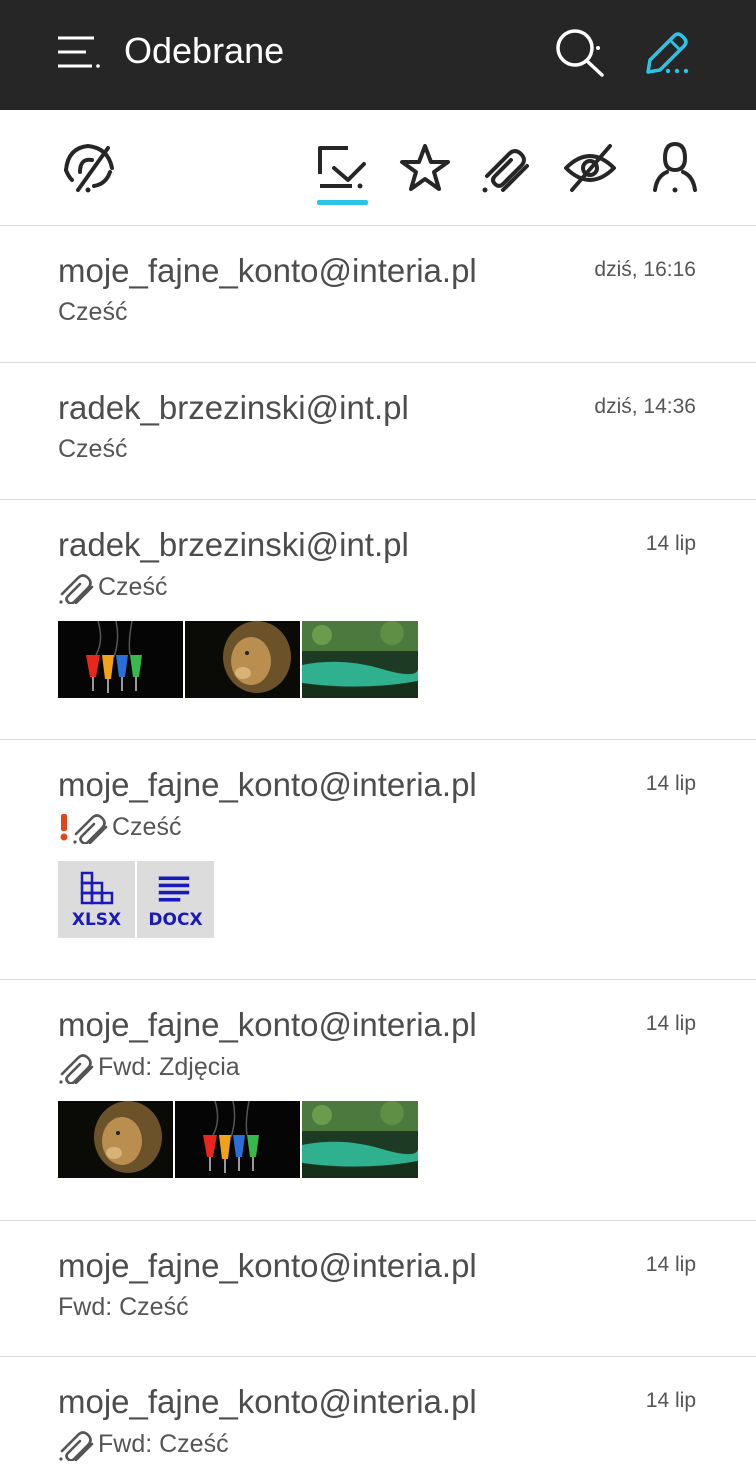 The width and height of the screenshot is (756, 1474). Describe the element at coordinates (580, 52) in the screenshot. I see `search-icon` at that location.